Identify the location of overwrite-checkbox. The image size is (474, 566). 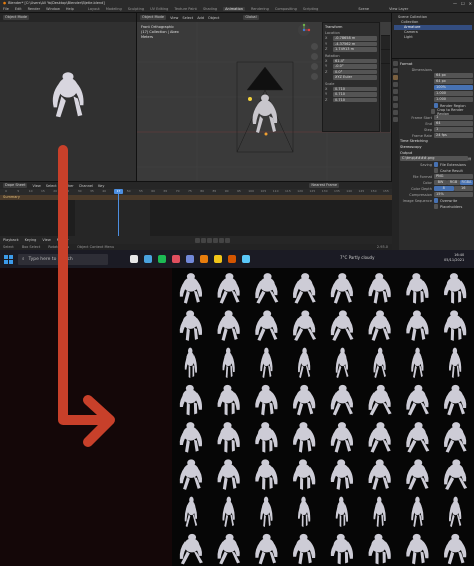
(436, 200).